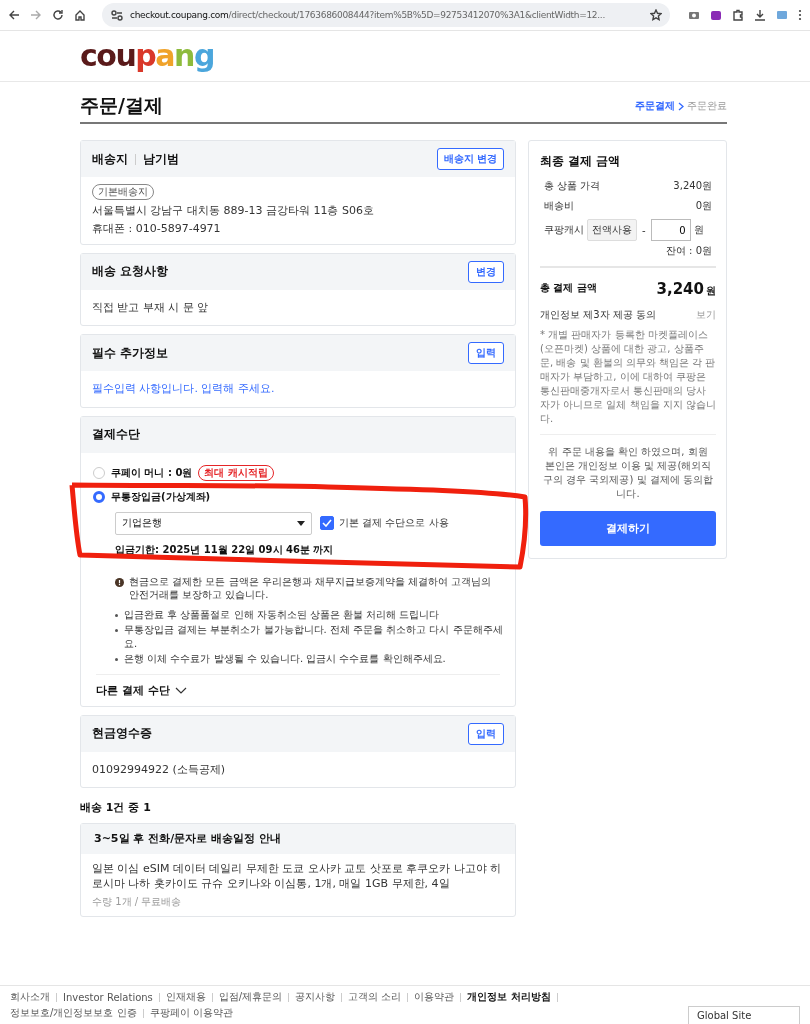  I want to click on payment-method-label: 무통장입금(가상계좌), so click(161, 496).